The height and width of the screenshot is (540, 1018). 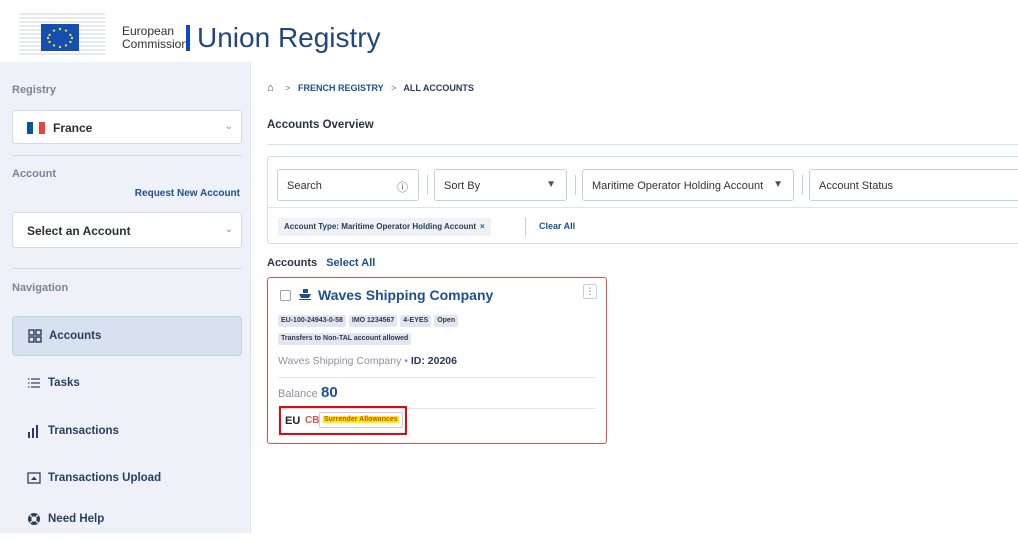 I want to click on account-status-label: Account Status, so click(x=856, y=186).